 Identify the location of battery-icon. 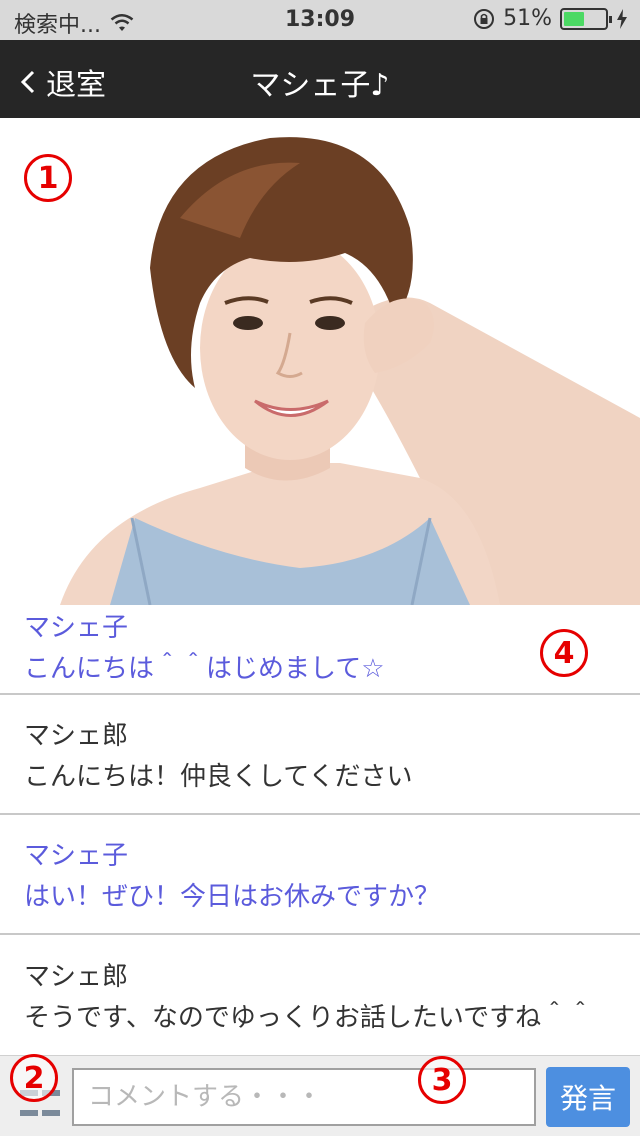
(586, 18).